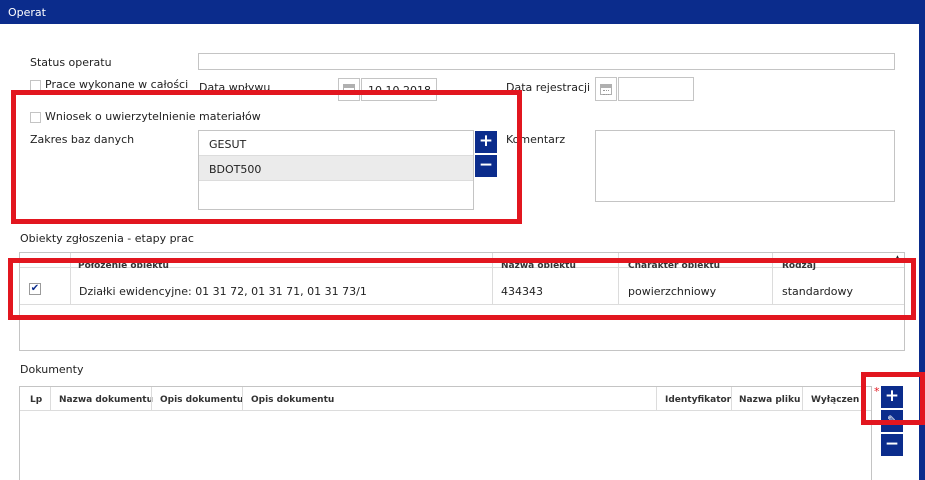 The image size is (925, 480). Describe the element at coordinates (893, 398) in the screenshot. I see `highlight-add-document` at that location.